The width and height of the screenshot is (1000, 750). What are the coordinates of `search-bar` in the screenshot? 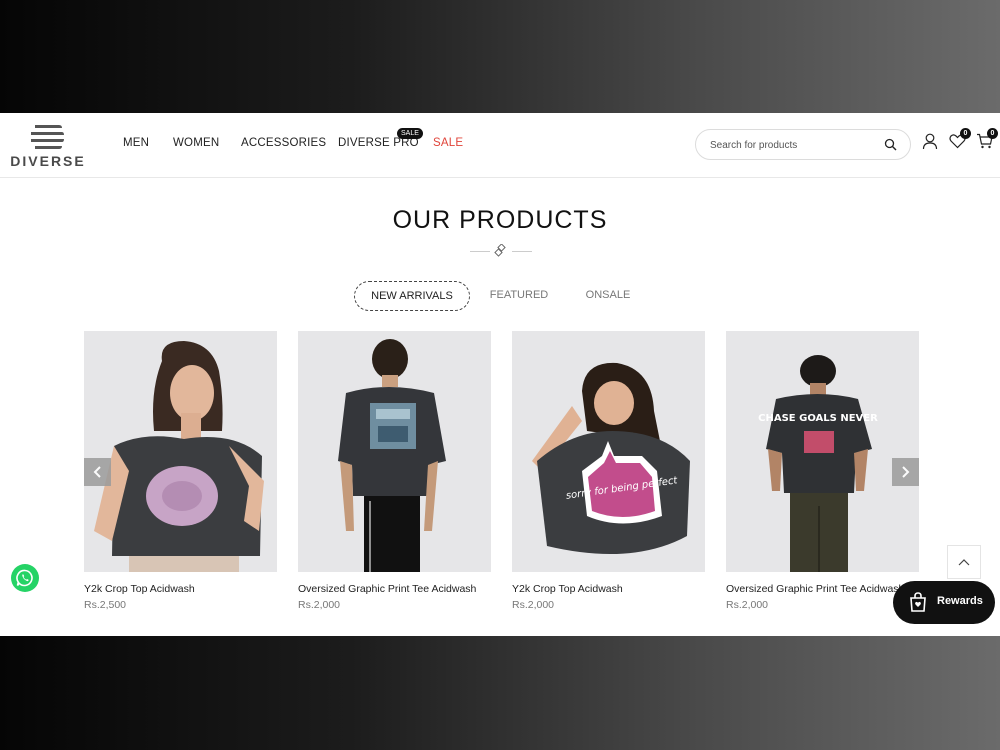 It's located at (803, 144).